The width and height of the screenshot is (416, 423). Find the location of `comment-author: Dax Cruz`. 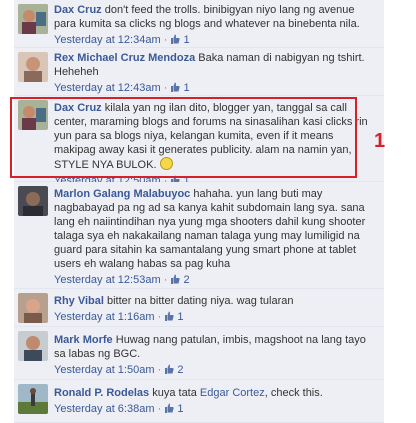

comment-author: Dax Cruz is located at coordinates (78, 10).